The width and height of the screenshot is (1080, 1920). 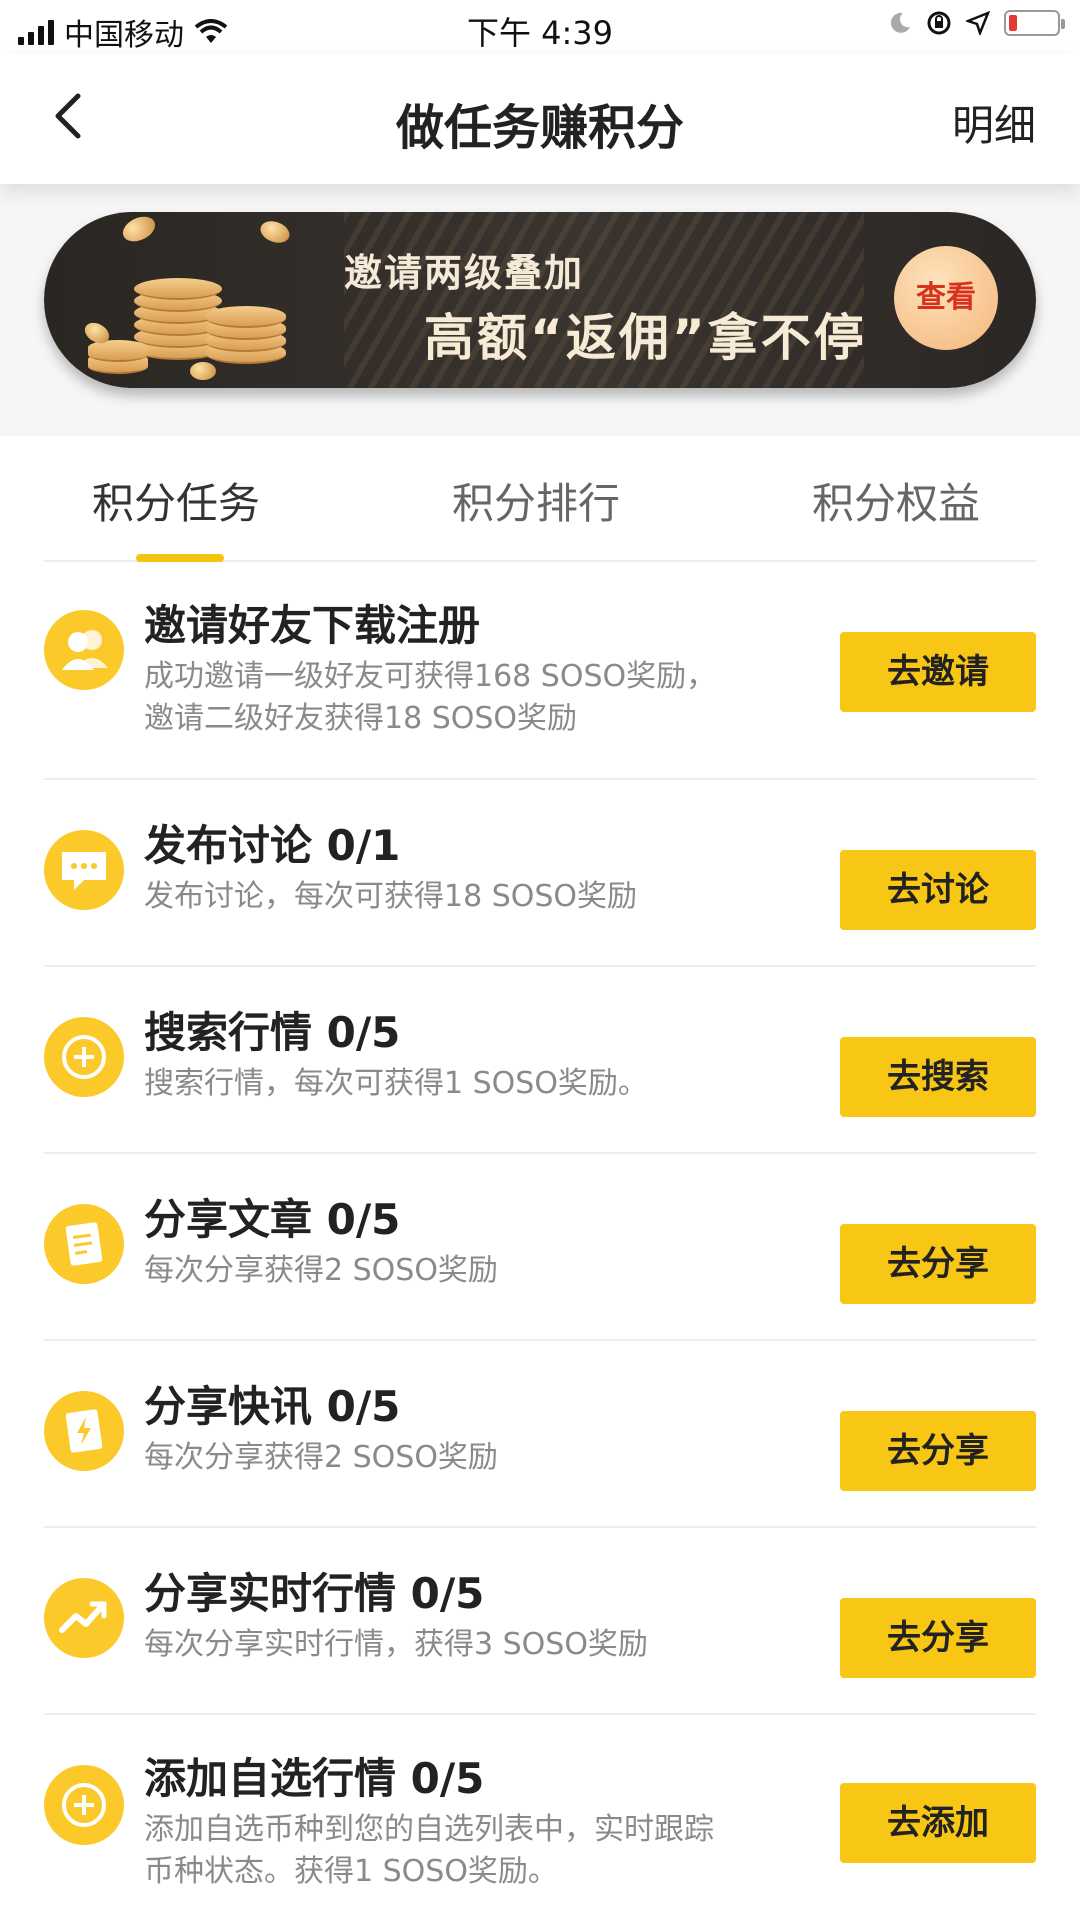 I want to click on task-share-article: 分享文章 0/5 每次分享获得2 SOSO奖励 去分享, so click(x=540, y=1247).